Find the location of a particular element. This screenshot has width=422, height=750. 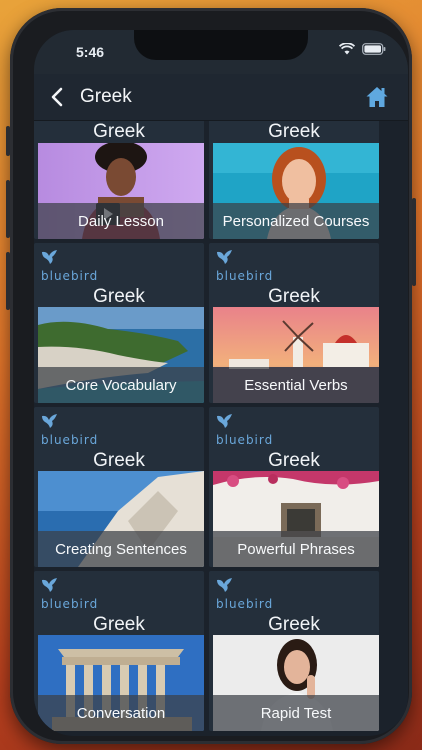

course-card-powerful-phrases: bluebird Greek Powerful Phrases is located at coordinates (294, 487).